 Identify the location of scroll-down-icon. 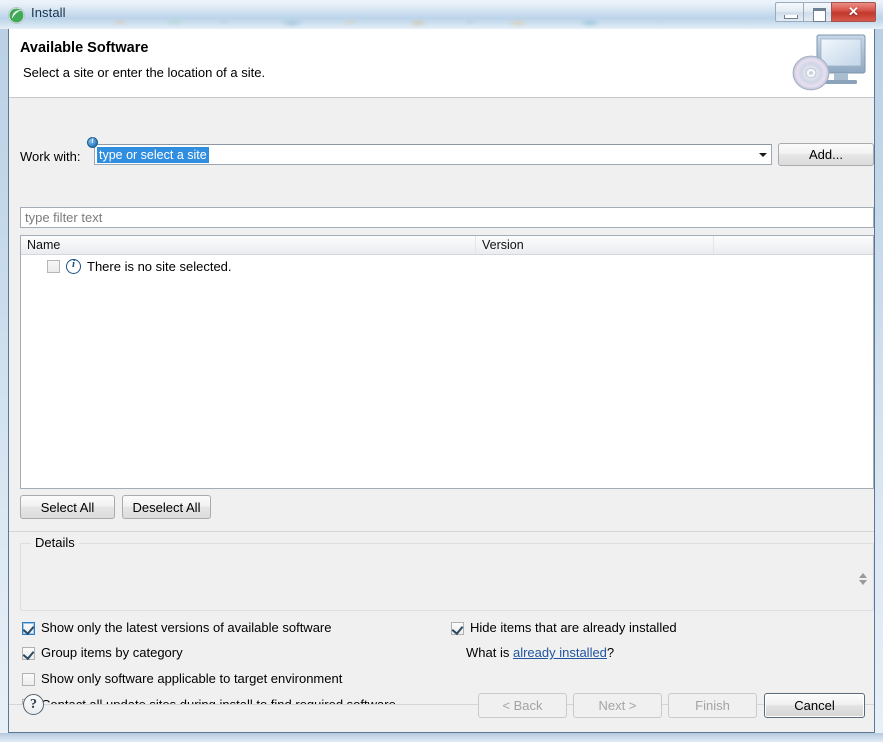
(862, 582).